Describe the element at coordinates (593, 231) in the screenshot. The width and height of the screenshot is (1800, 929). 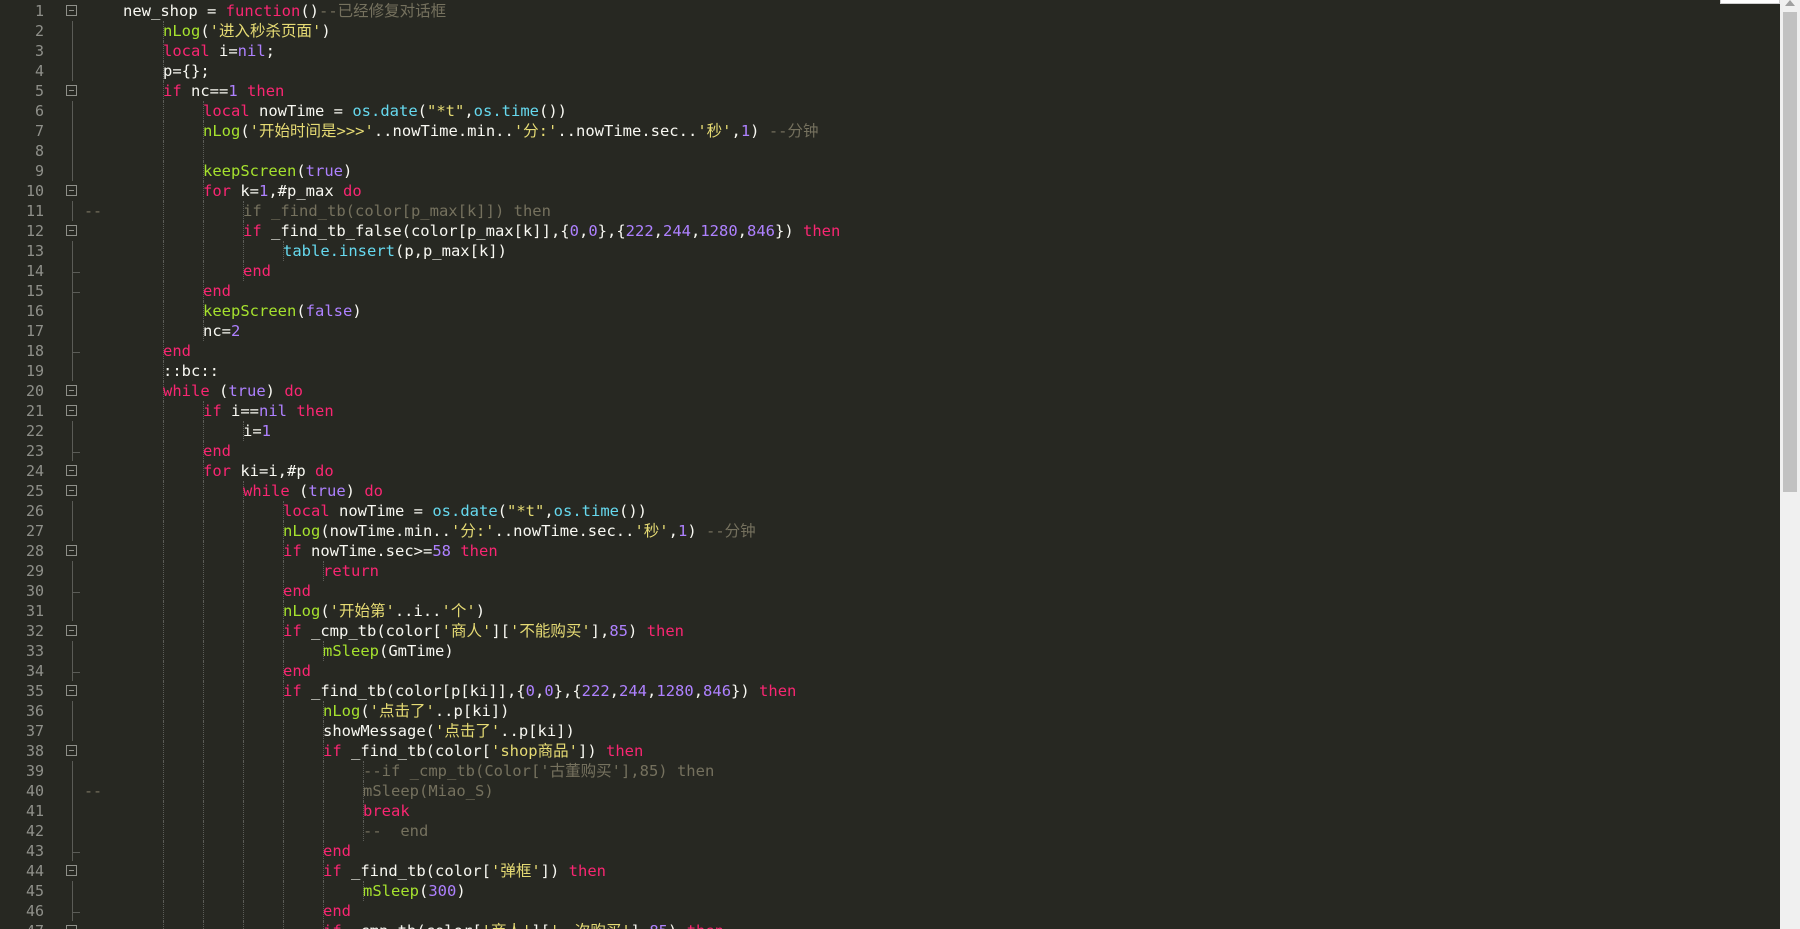
I see `code-token: 0` at that location.